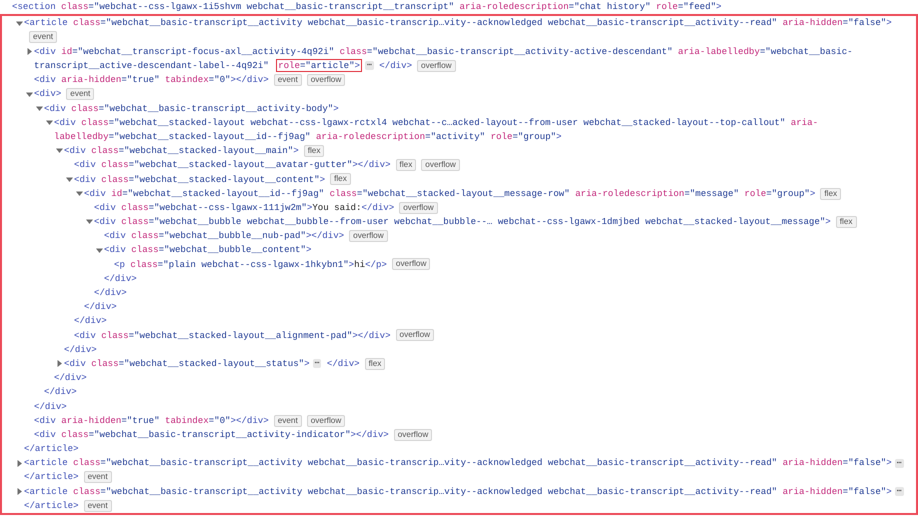 The image size is (918, 516). Describe the element at coordinates (308, 137) in the screenshot. I see `element-markup: labelledby="webchat__stacked-layout__id--fj9ag" aria-roledescription="activity" role="group">` at that location.